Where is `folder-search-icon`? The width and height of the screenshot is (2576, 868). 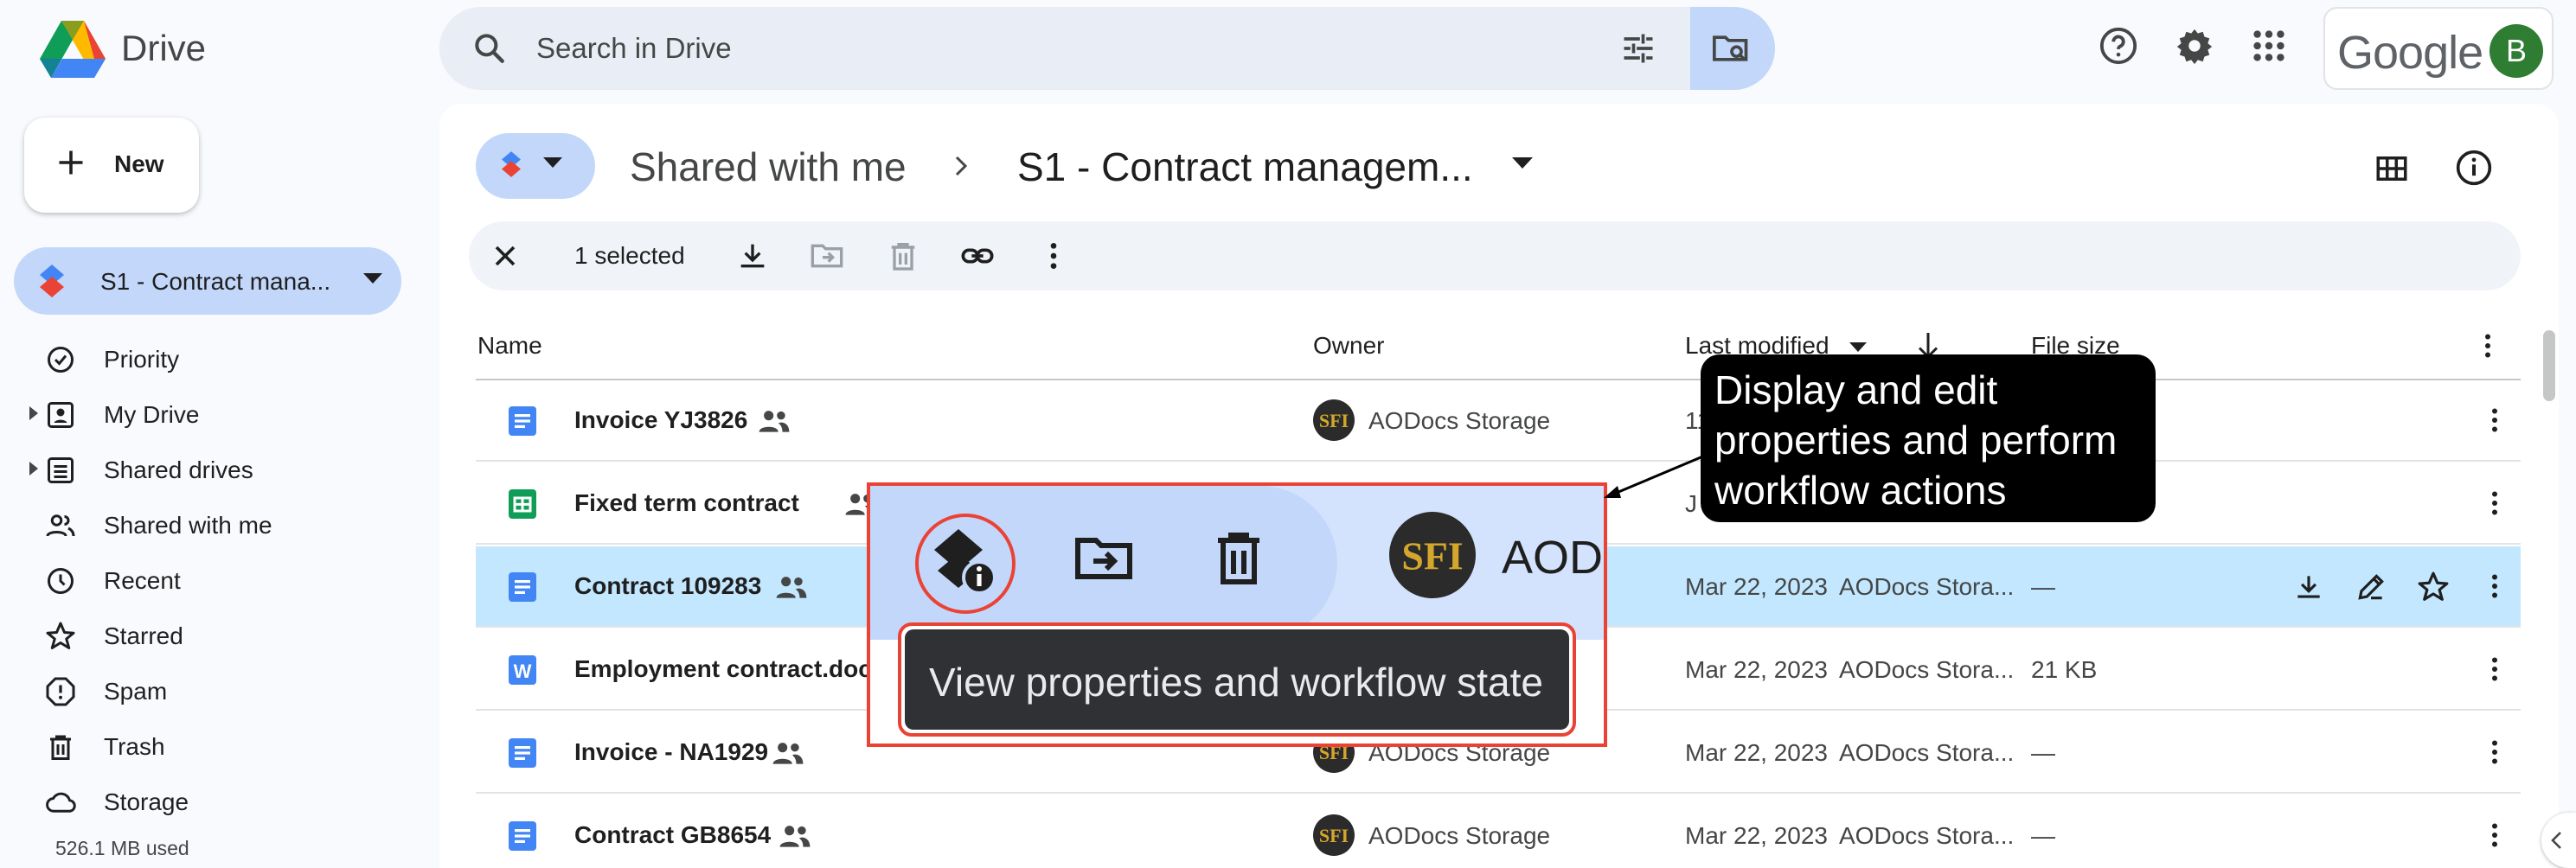 folder-search-icon is located at coordinates (1730, 48).